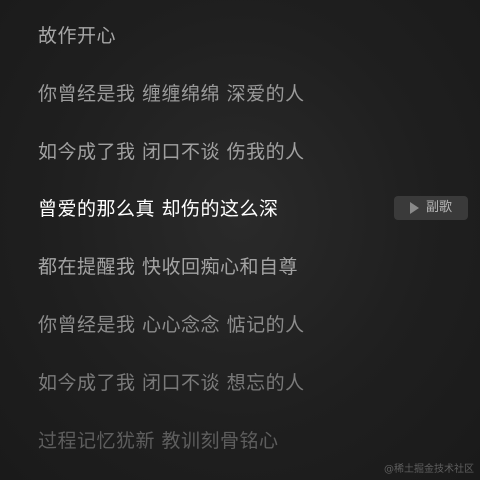 The height and width of the screenshot is (480, 480). What do you see at coordinates (171, 325) in the screenshot?
I see `lyric-line: 你曾经是我 心心念念 惦记的人` at bounding box center [171, 325].